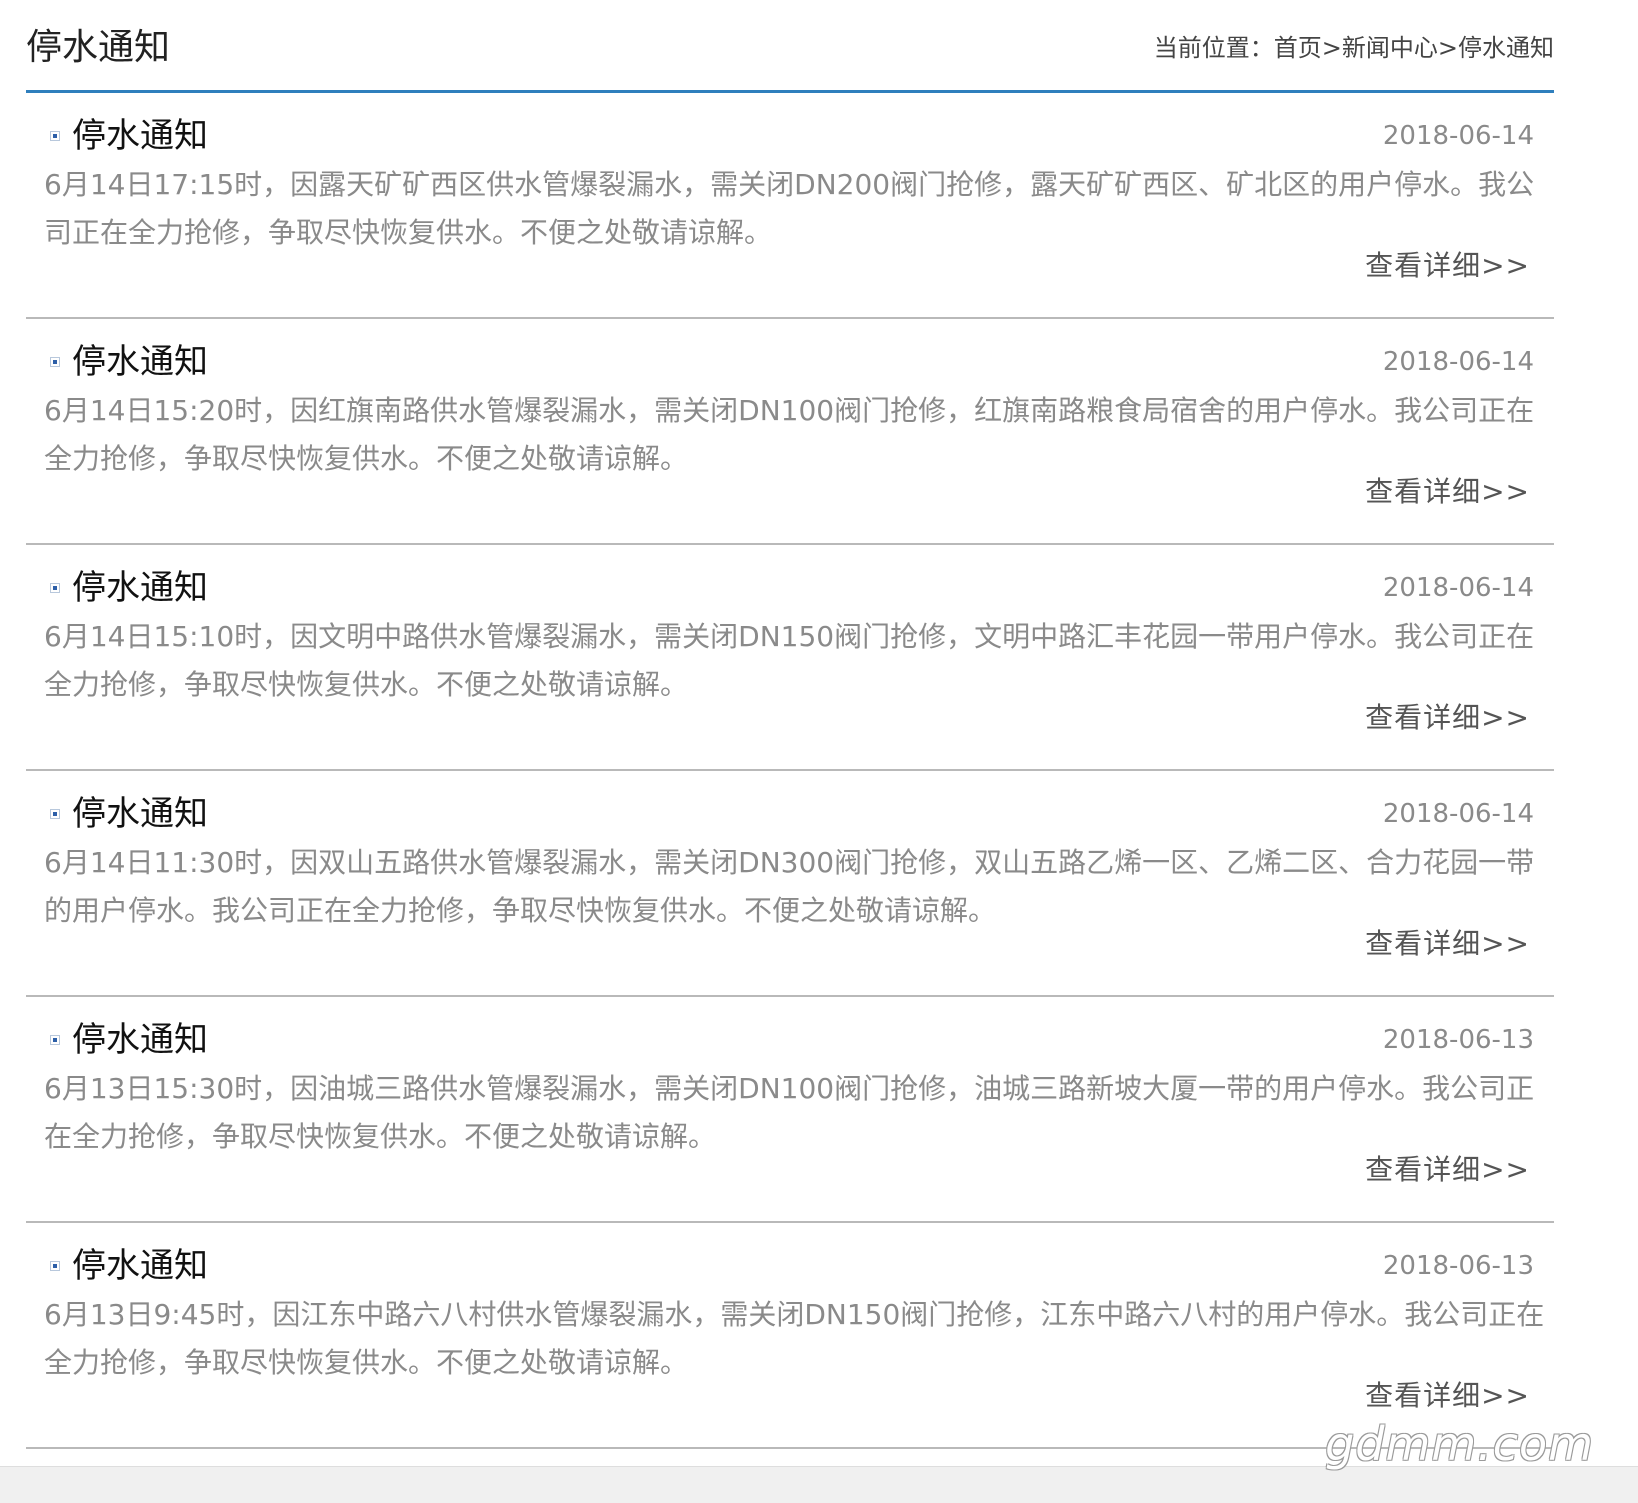 Image resolution: width=1638 pixels, height=1503 pixels. I want to click on breadcrumb-prefix: 当前位置：, so click(1213, 48).